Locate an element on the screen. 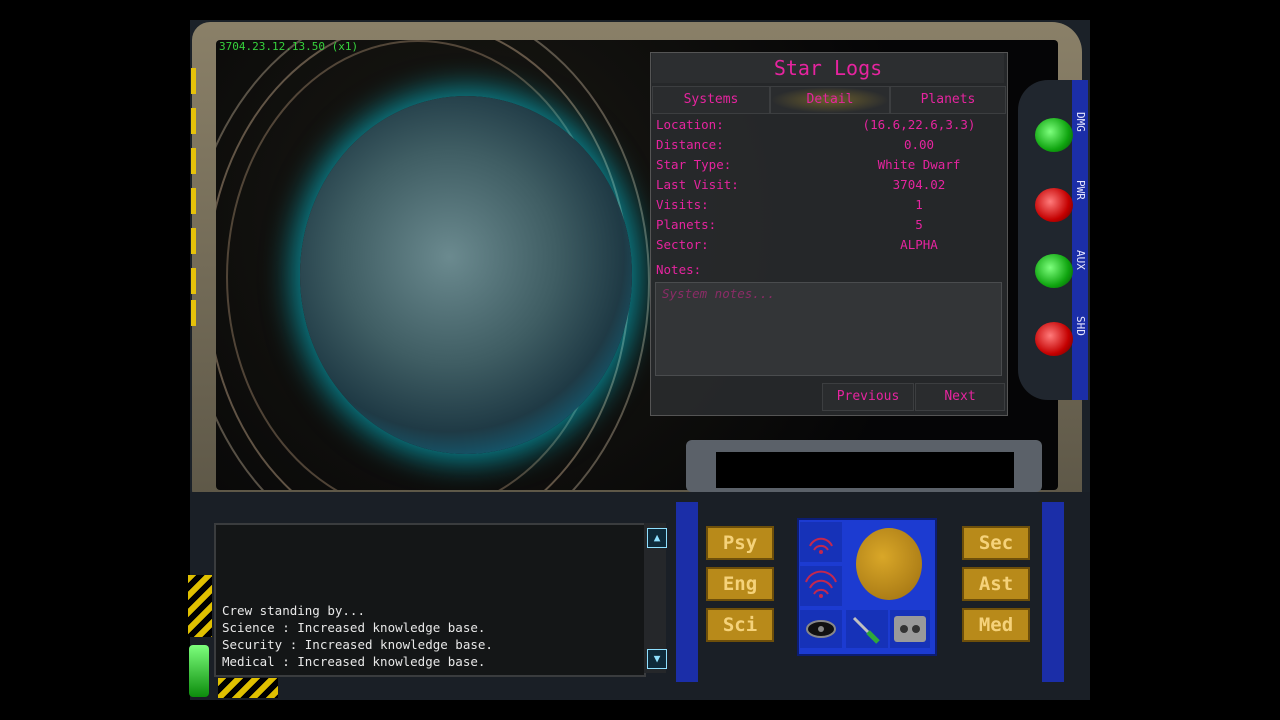 The height and width of the screenshot is (720, 1280). tape-icon is located at coordinates (910, 629).